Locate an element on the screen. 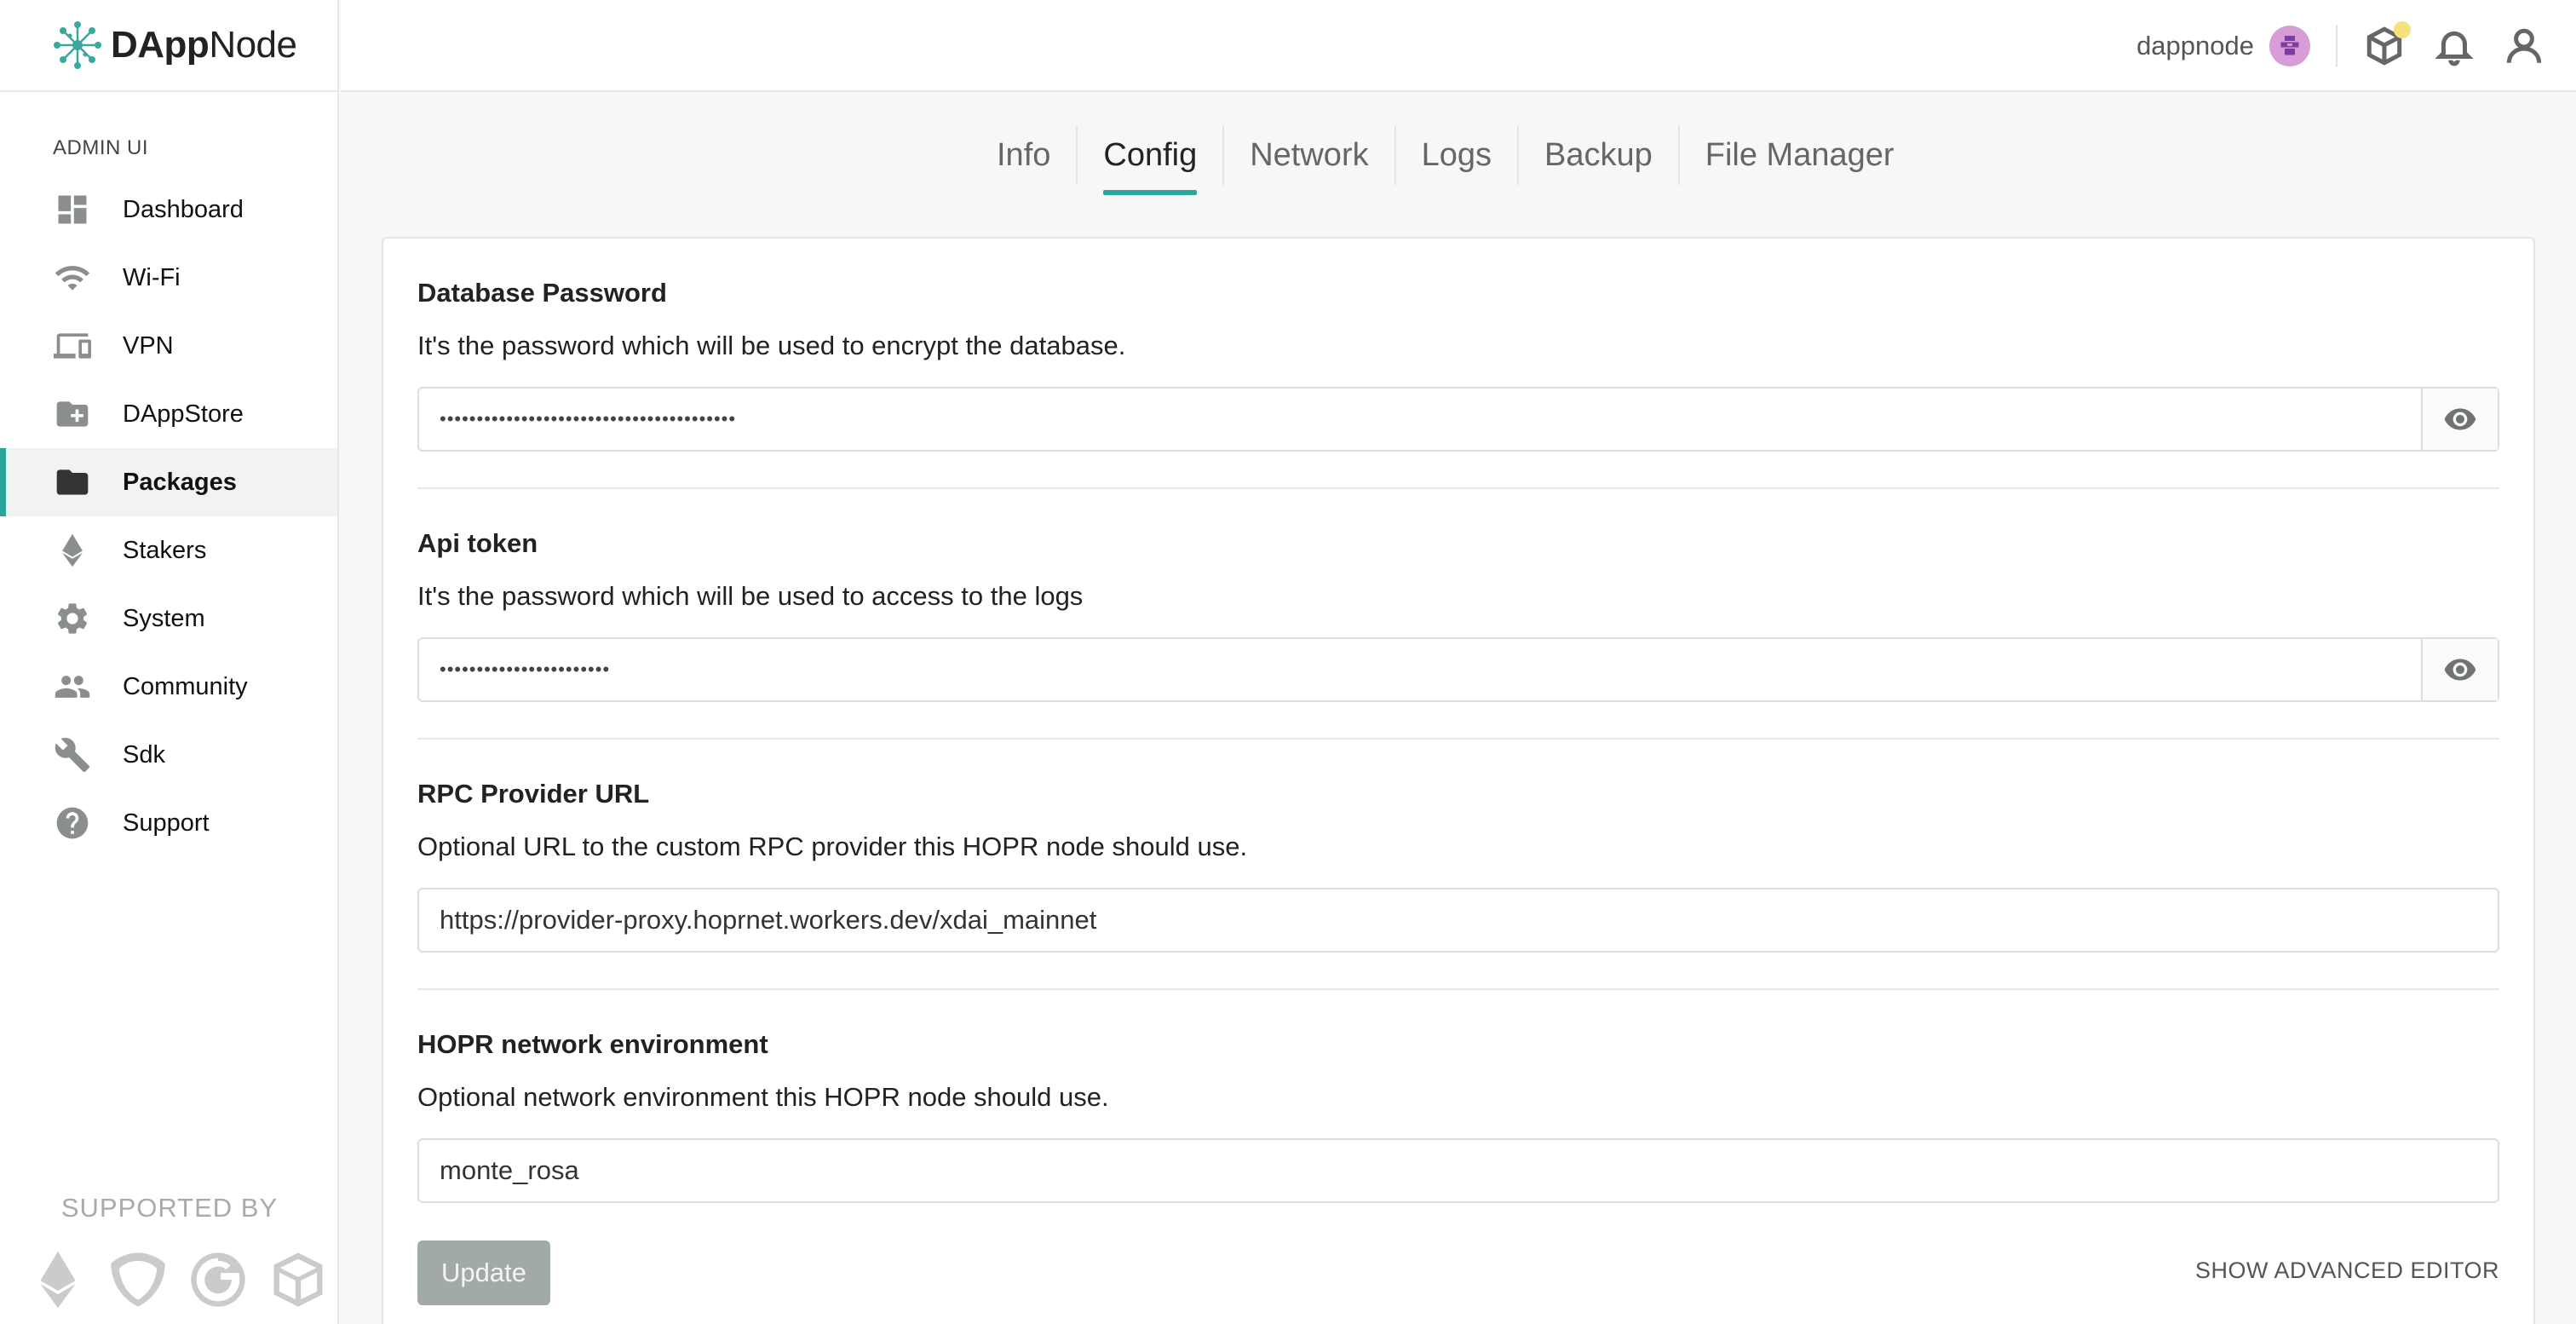 This screenshot has height=1324, width=2576. rpc-provider-url-input is located at coordinates (1459, 920).